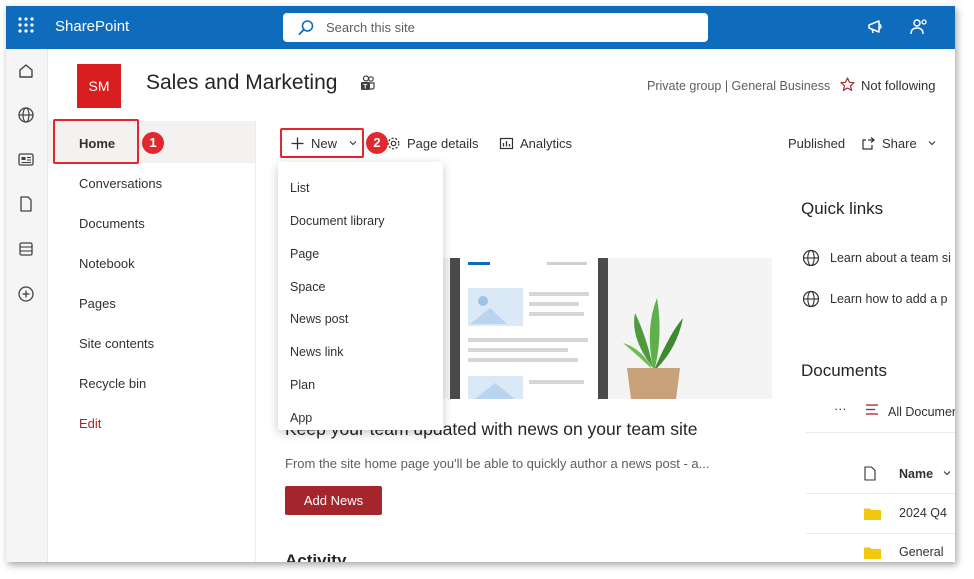 Image resolution: width=974 pixels, height=579 pixels. What do you see at coordinates (92, 26) in the screenshot?
I see `app-name: SharePoint` at bounding box center [92, 26].